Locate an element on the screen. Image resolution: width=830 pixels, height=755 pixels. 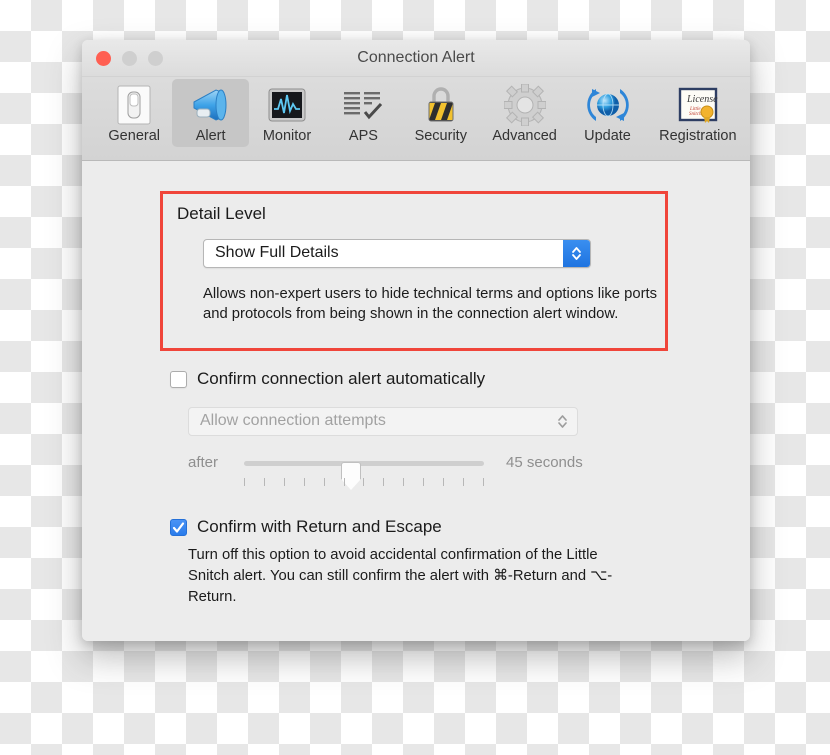
svg-text: Snitch is located at coordinates (695, 114).